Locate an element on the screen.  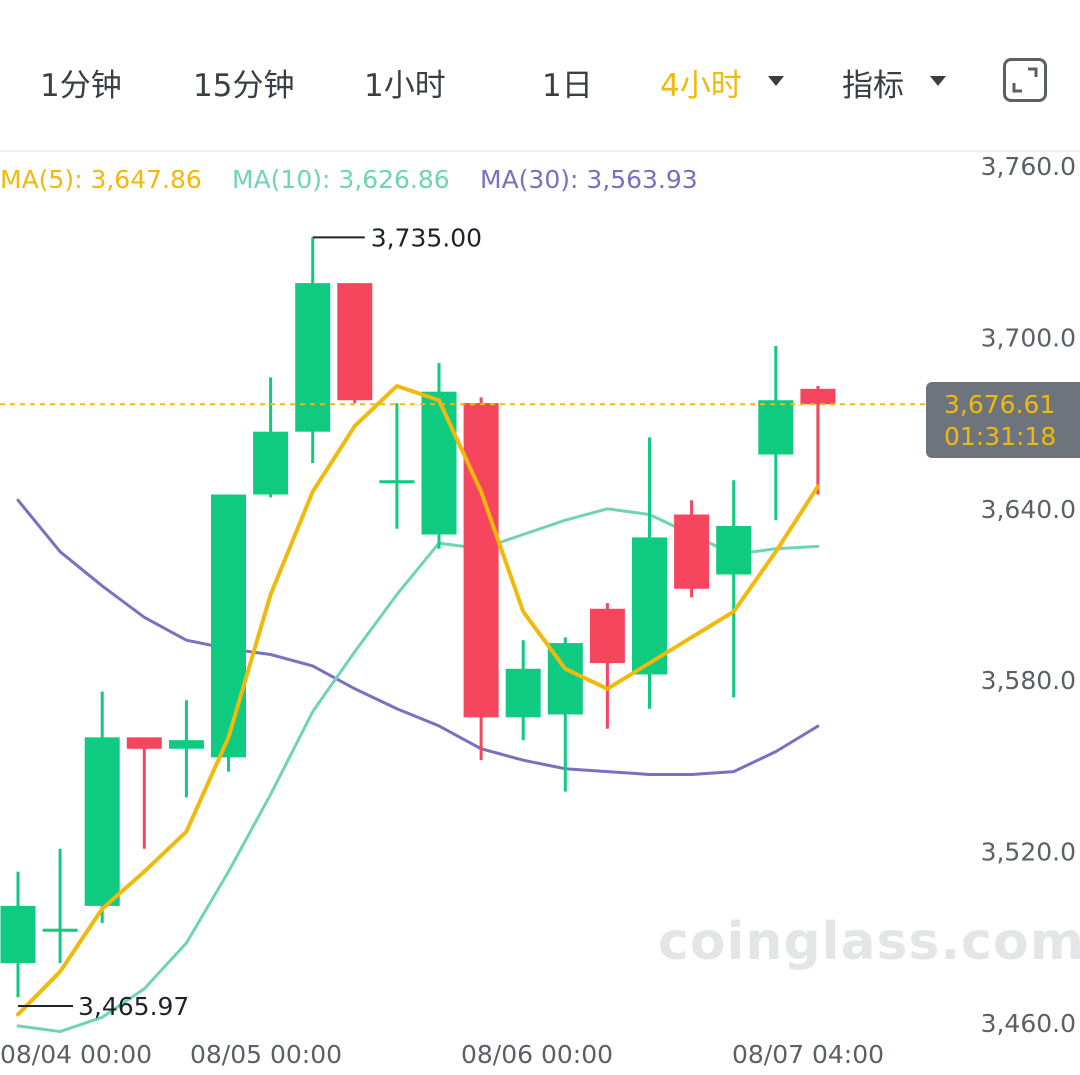
time-axis-tick-label: 08/06 00:00 is located at coordinates (537, 1054).